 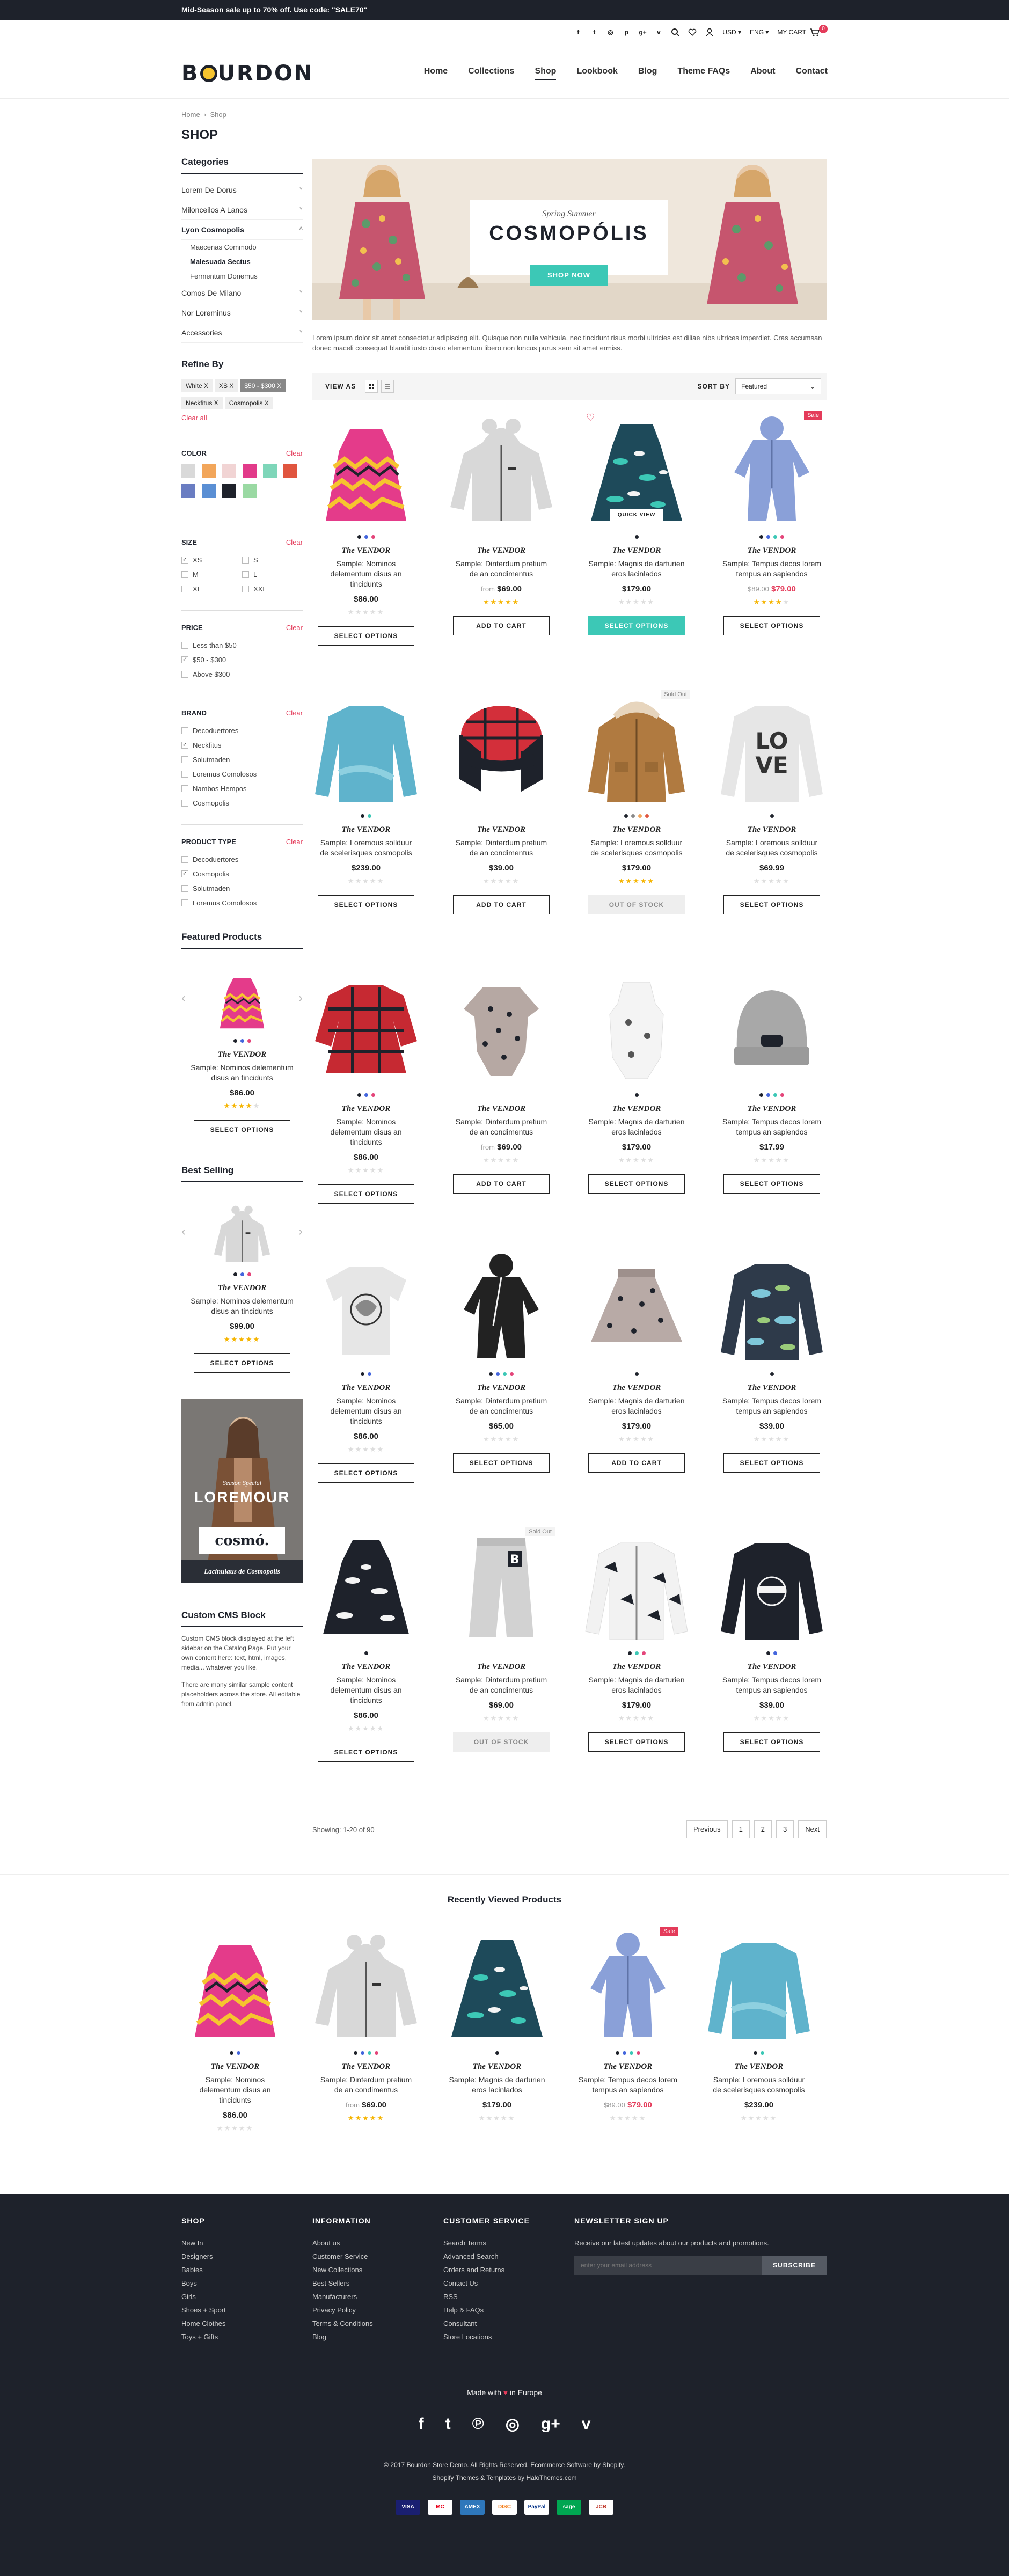 What do you see at coordinates (692, 32) in the screenshot?
I see `heart-icon` at bounding box center [692, 32].